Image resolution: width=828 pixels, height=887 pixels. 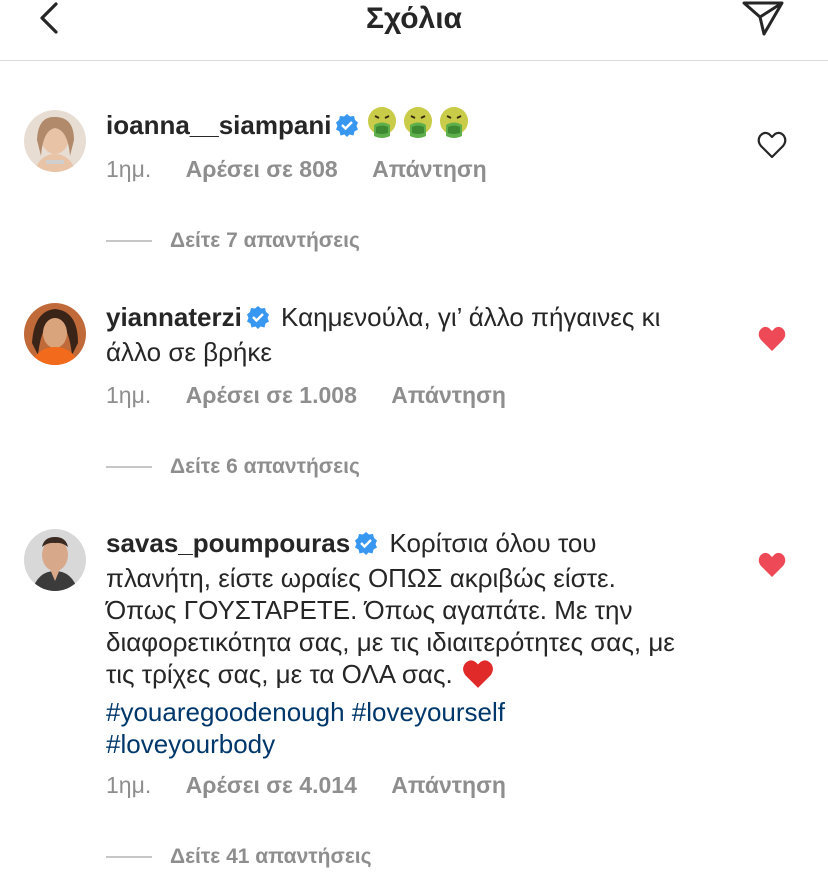 I want to click on view-replies-label: Δείτε 41 απαντήσεις, so click(x=271, y=856).